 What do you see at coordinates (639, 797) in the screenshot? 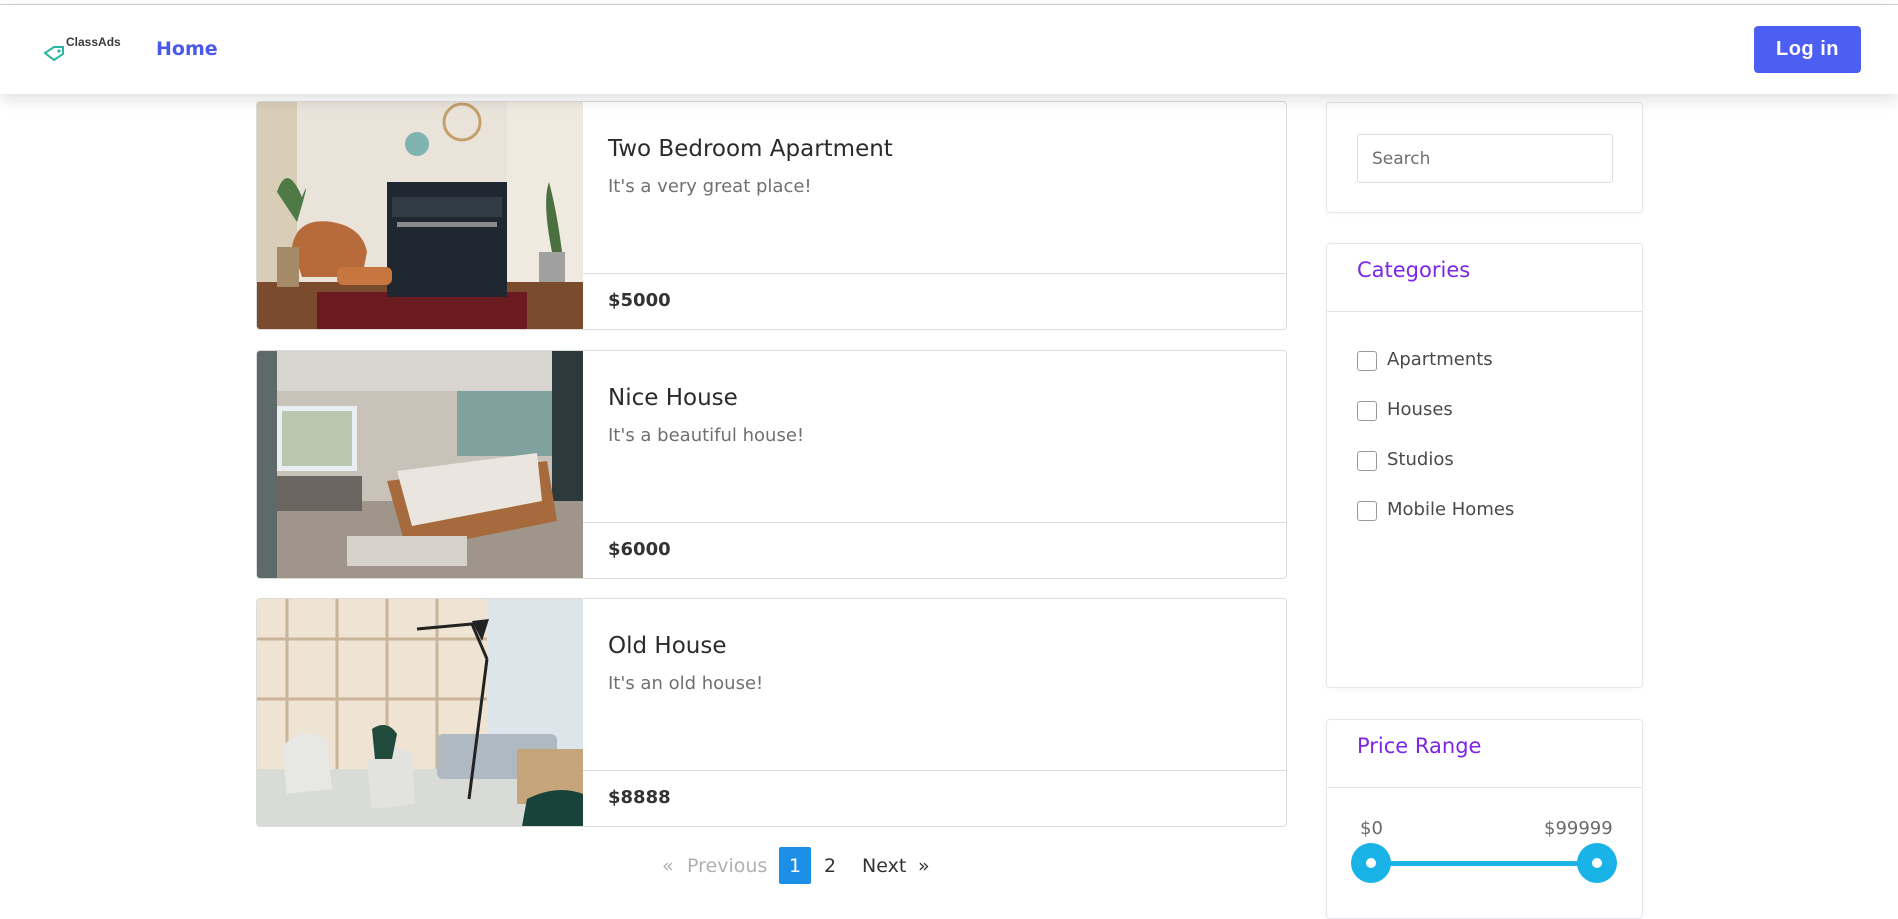
I see `listing-price: $8888` at bounding box center [639, 797].